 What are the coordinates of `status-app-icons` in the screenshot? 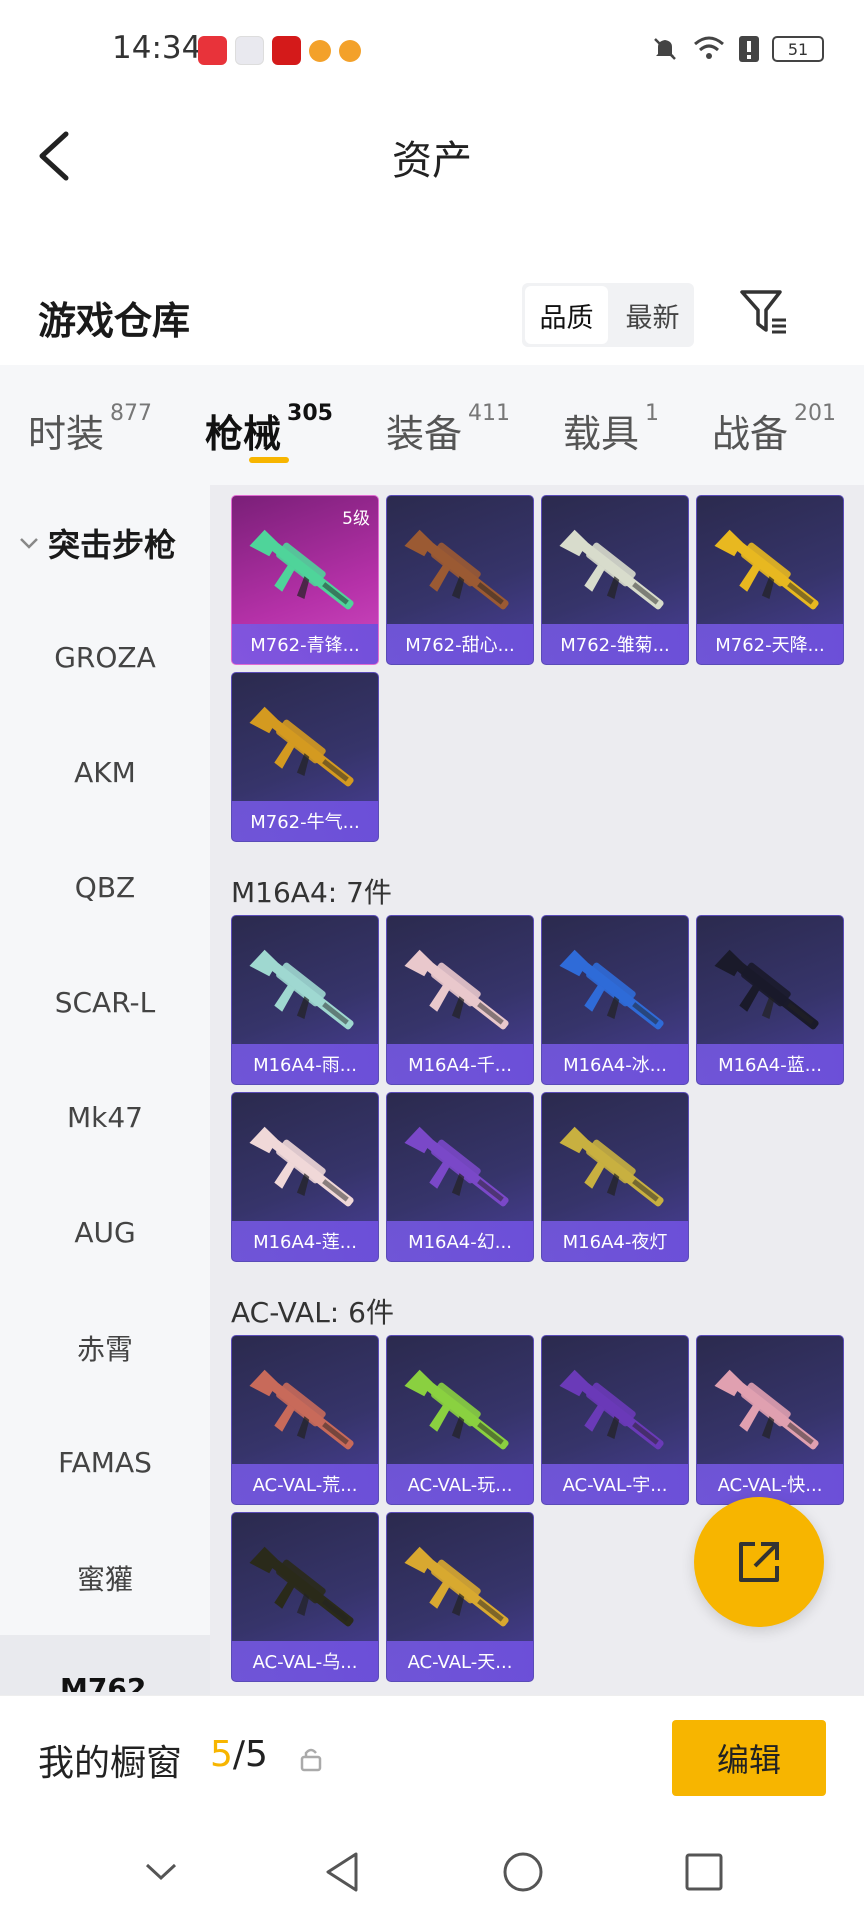 It's located at (279, 50).